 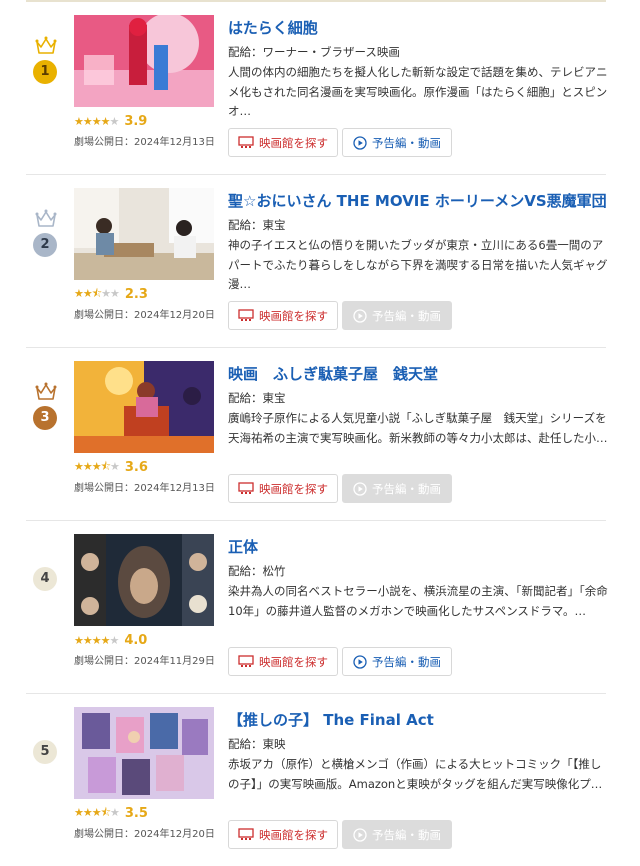 What do you see at coordinates (136, 640) in the screenshot?
I see `rating-score: 4.0` at bounding box center [136, 640].